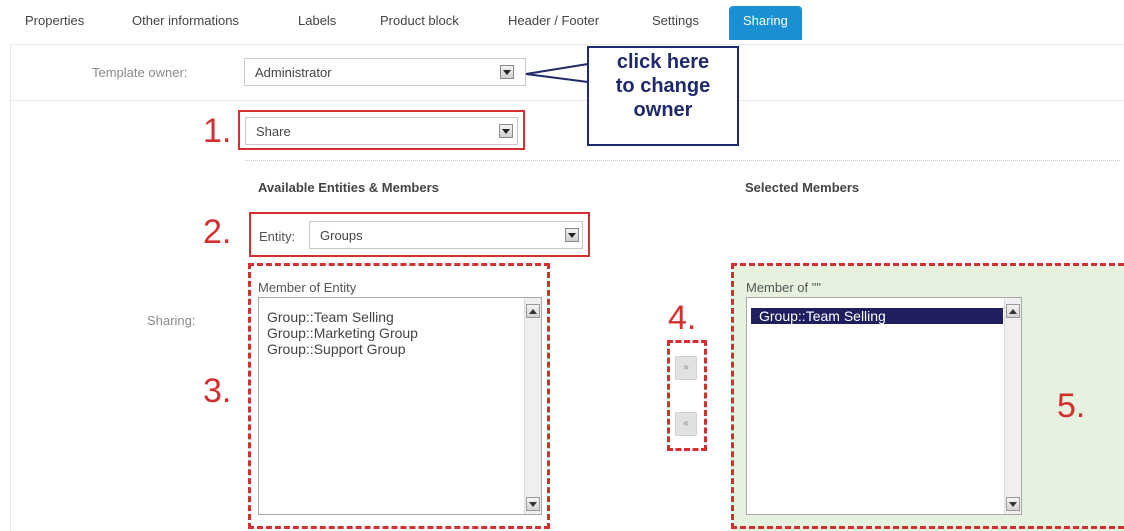 This screenshot has width=1124, height=531. What do you see at coordinates (567, 100) in the screenshot?
I see `divider` at bounding box center [567, 100].